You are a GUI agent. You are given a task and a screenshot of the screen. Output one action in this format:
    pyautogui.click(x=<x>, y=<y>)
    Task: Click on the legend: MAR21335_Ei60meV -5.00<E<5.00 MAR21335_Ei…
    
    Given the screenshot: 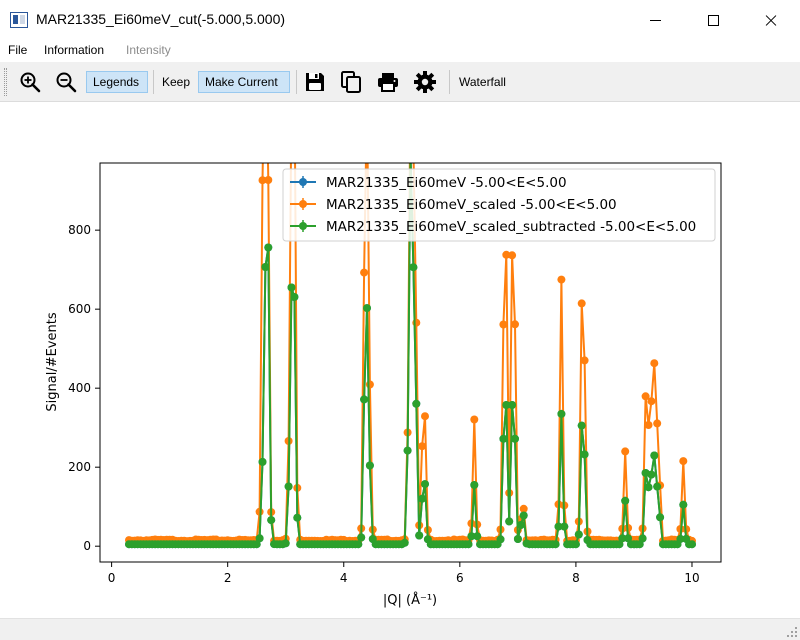 What is the action you would take?
    pyautogui.click(x=499, y=205)
    